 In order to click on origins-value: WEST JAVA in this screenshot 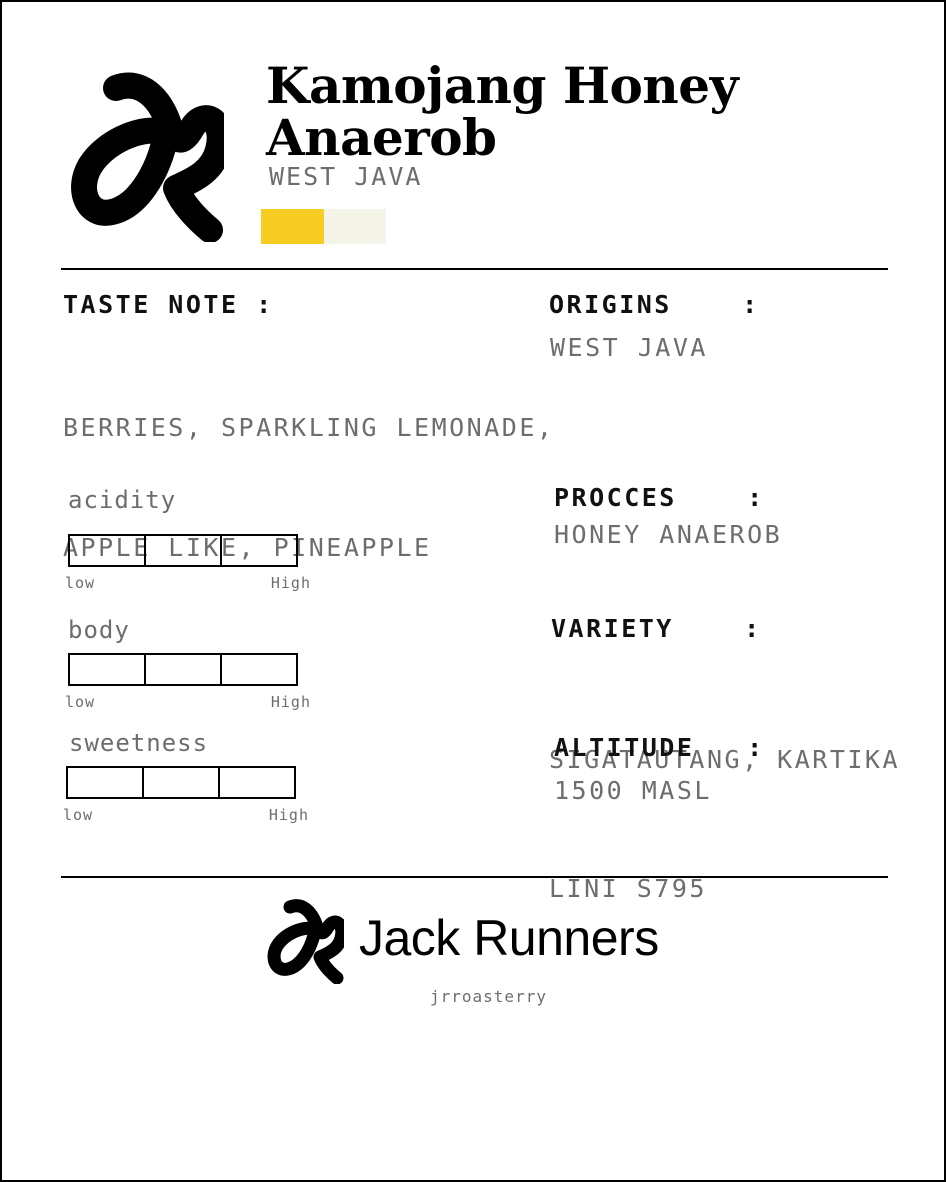, I will do `click(629, 347)`.